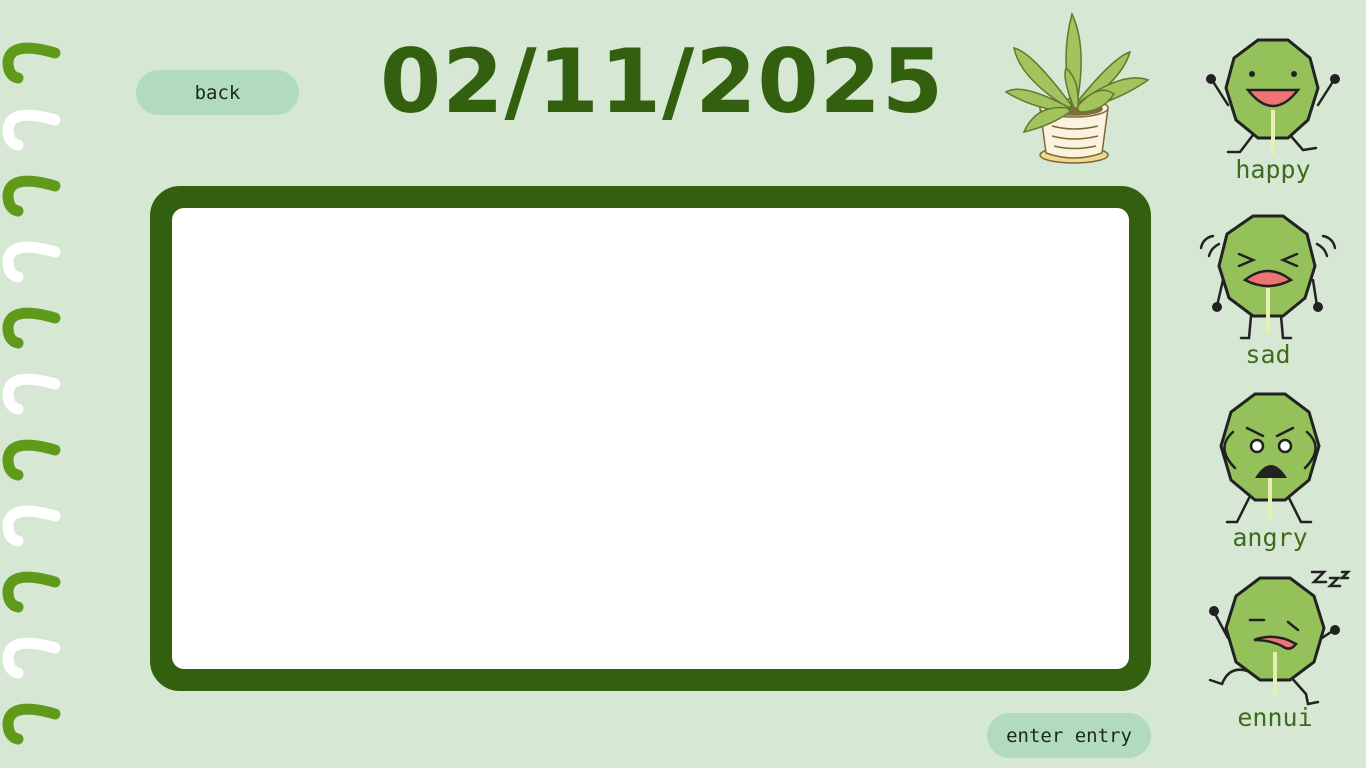 This screenshot has width=1366, height=768. I want to click on mood-option-angry: angry, so click(1270, 470).